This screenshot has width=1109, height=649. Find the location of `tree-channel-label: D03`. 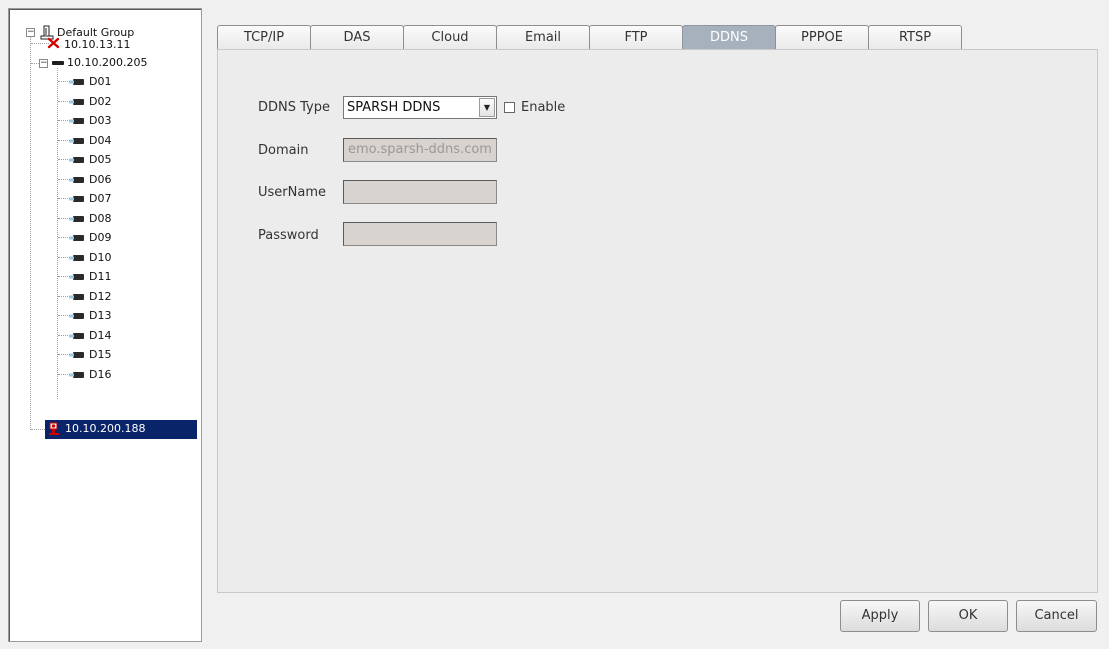

tree-channel-label: D03 is located at coordinates (100, 120).